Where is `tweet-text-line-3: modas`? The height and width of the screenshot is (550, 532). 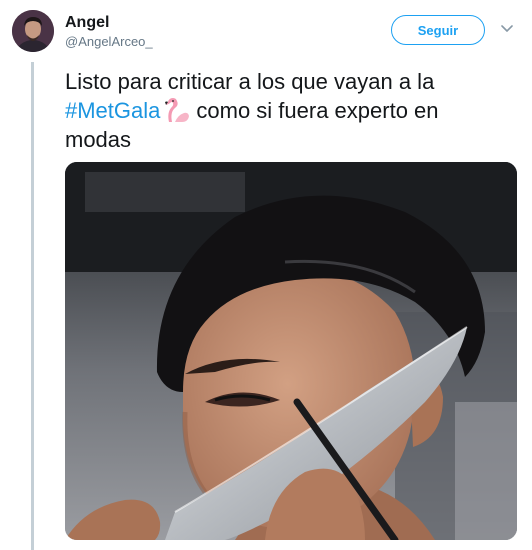
tweet-text-line-3: modas is located at coordinates (98, 139).